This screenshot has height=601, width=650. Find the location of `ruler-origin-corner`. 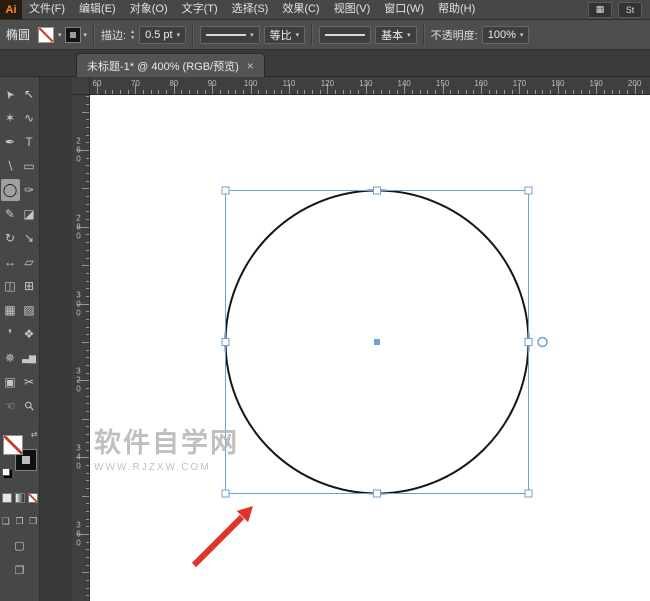

ruler-origin-corner is located at coordinates (81, 86).